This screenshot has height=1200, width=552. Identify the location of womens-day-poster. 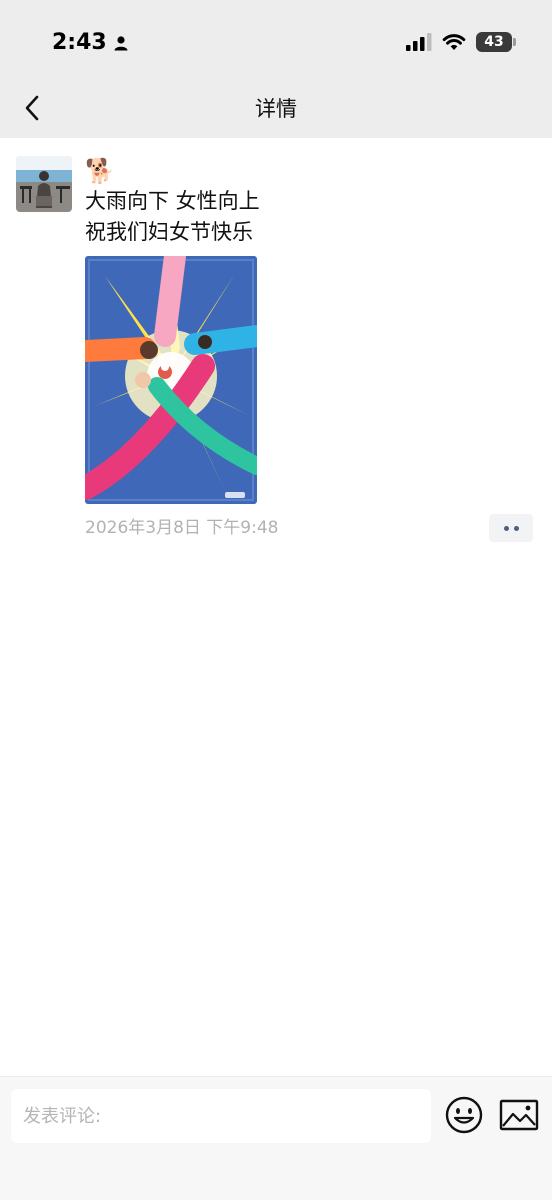
(171, 380).